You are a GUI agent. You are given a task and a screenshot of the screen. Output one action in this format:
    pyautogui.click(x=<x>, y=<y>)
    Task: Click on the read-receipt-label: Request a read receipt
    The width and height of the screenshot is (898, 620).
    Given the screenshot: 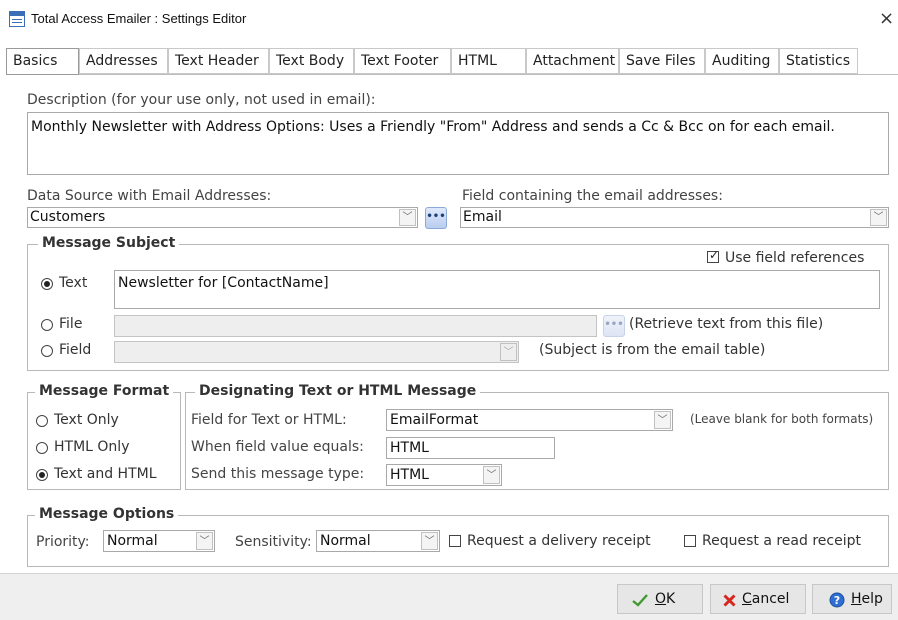 What is the action you would take?
    pyautogui.click(x=781, y=541)
    